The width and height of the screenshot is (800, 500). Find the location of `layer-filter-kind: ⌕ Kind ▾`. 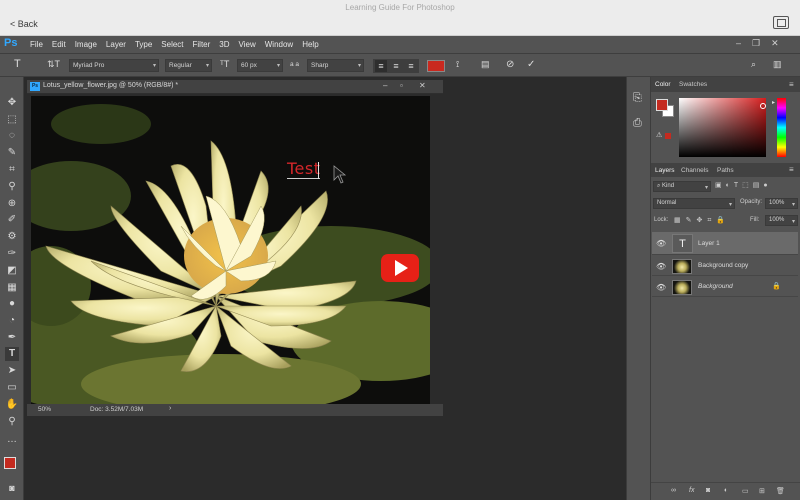

layer-filter-kind: ⌕ Kind ▾ is located at coordinates (682, 186).